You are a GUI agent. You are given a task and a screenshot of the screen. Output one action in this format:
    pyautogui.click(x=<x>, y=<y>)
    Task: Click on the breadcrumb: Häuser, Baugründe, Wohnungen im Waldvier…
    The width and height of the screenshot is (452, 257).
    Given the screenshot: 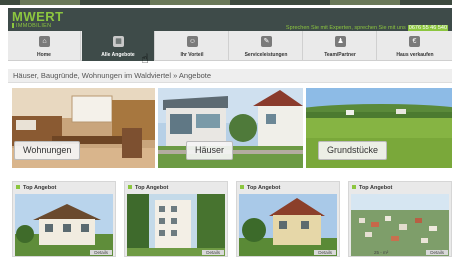 What is the action you would take?
    pyautogui.click(x=230, y=76)
    